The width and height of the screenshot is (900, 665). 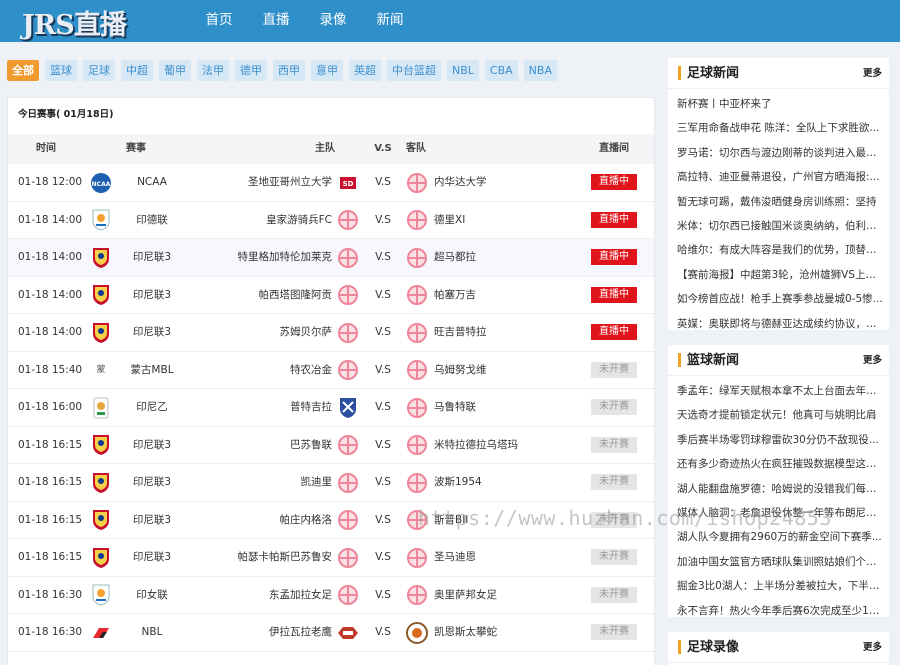 What do you see at coordinates (333, 21) in the screenshot?
I see `nav-replay: 录像` at bounding box center [333, 21].